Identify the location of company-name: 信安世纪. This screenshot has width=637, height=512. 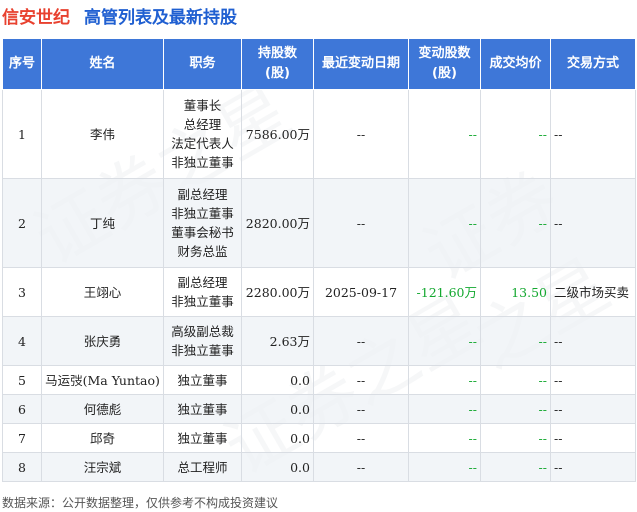
(36, 17).